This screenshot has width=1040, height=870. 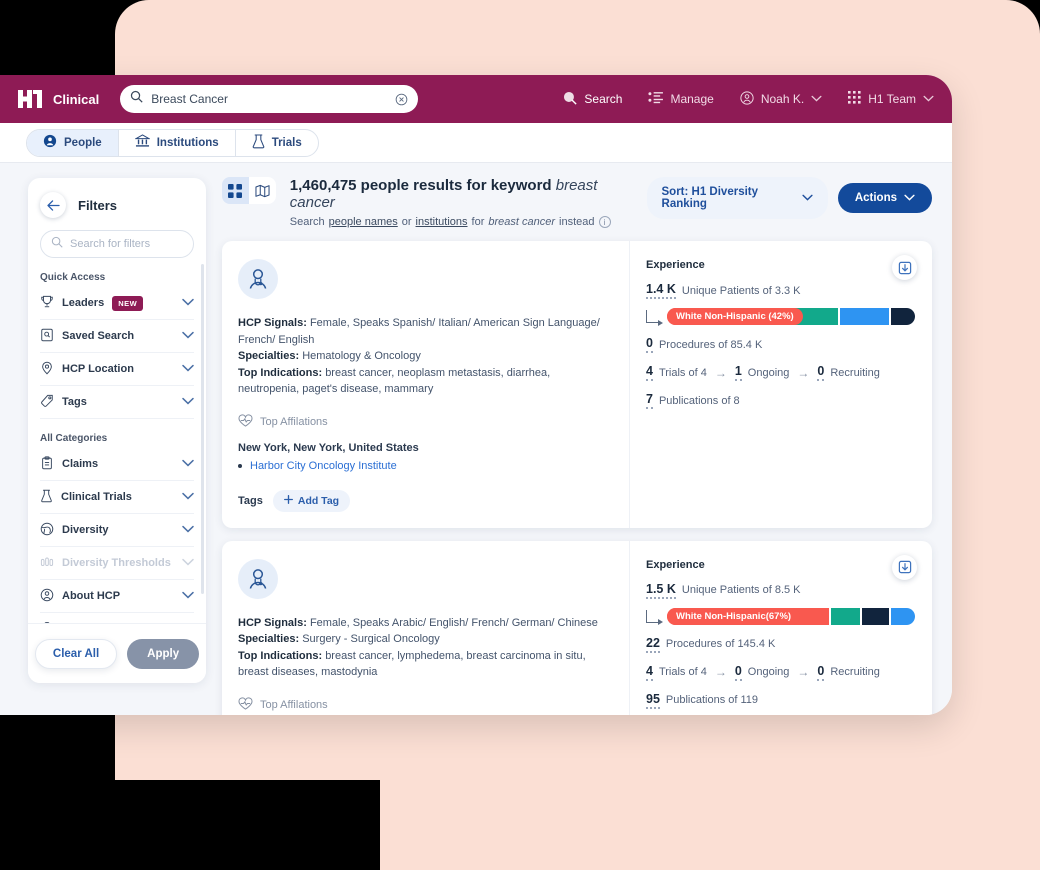 What do you see at coordinates (177, 142) in the screenshot?
I see `tab-institutions: Institutions` at bounding box center [177, 142].